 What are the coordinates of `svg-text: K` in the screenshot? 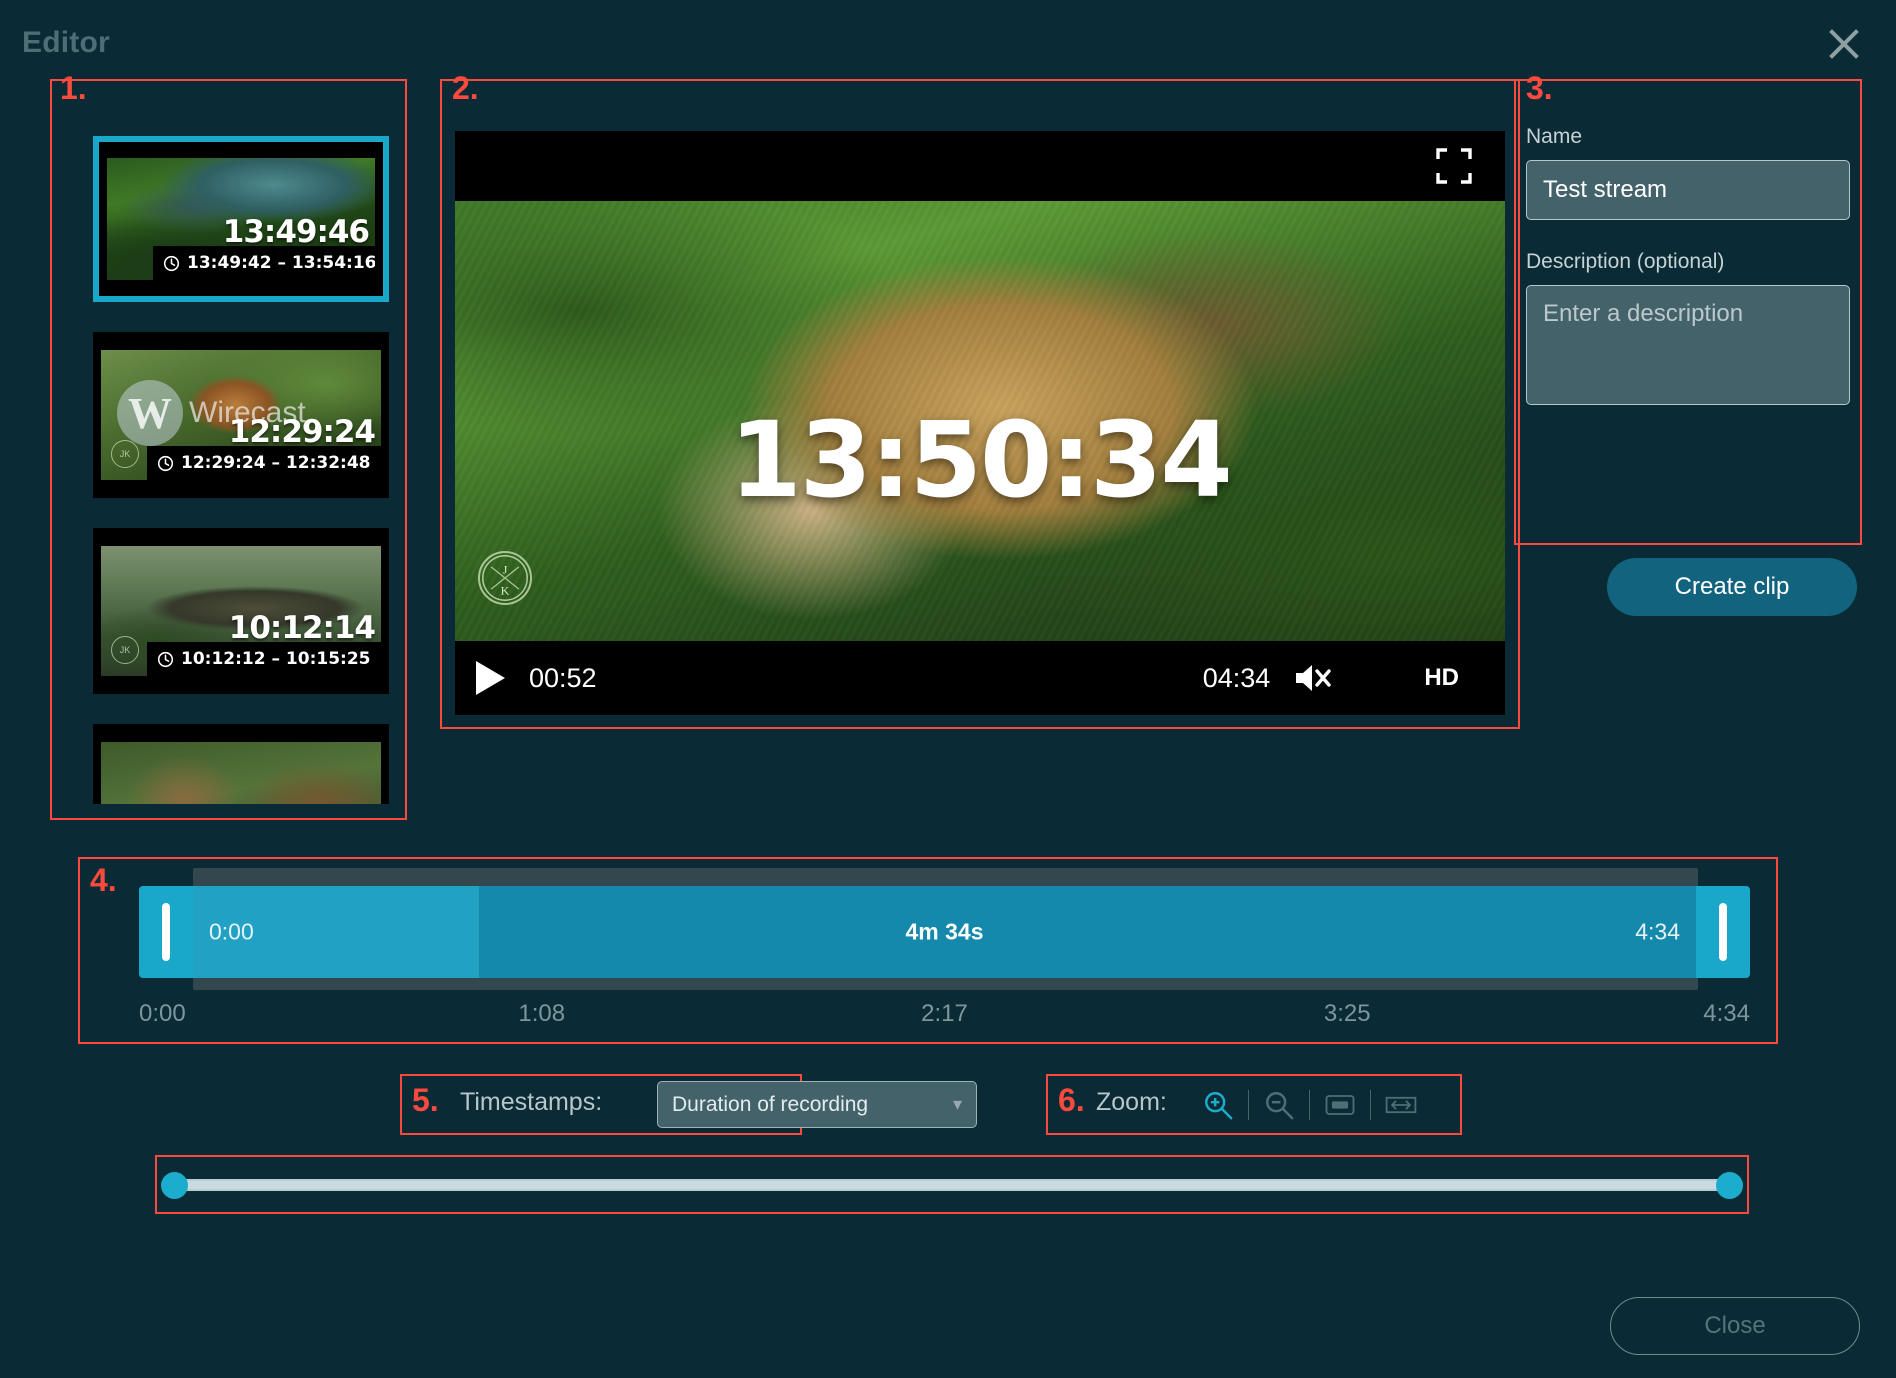 It's located at (505, 591).